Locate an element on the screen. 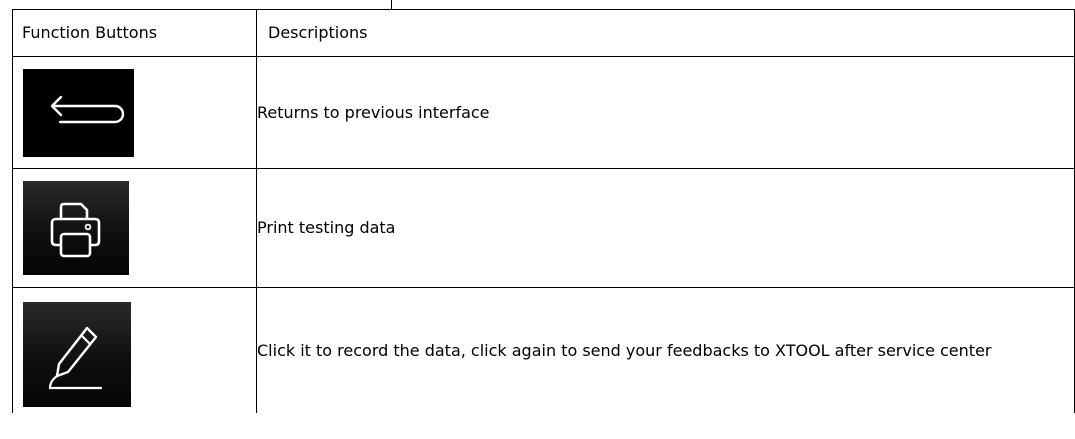 This screenshot has height=439, width=1075. back-arrow-icon is located at coordinates (87, 109).